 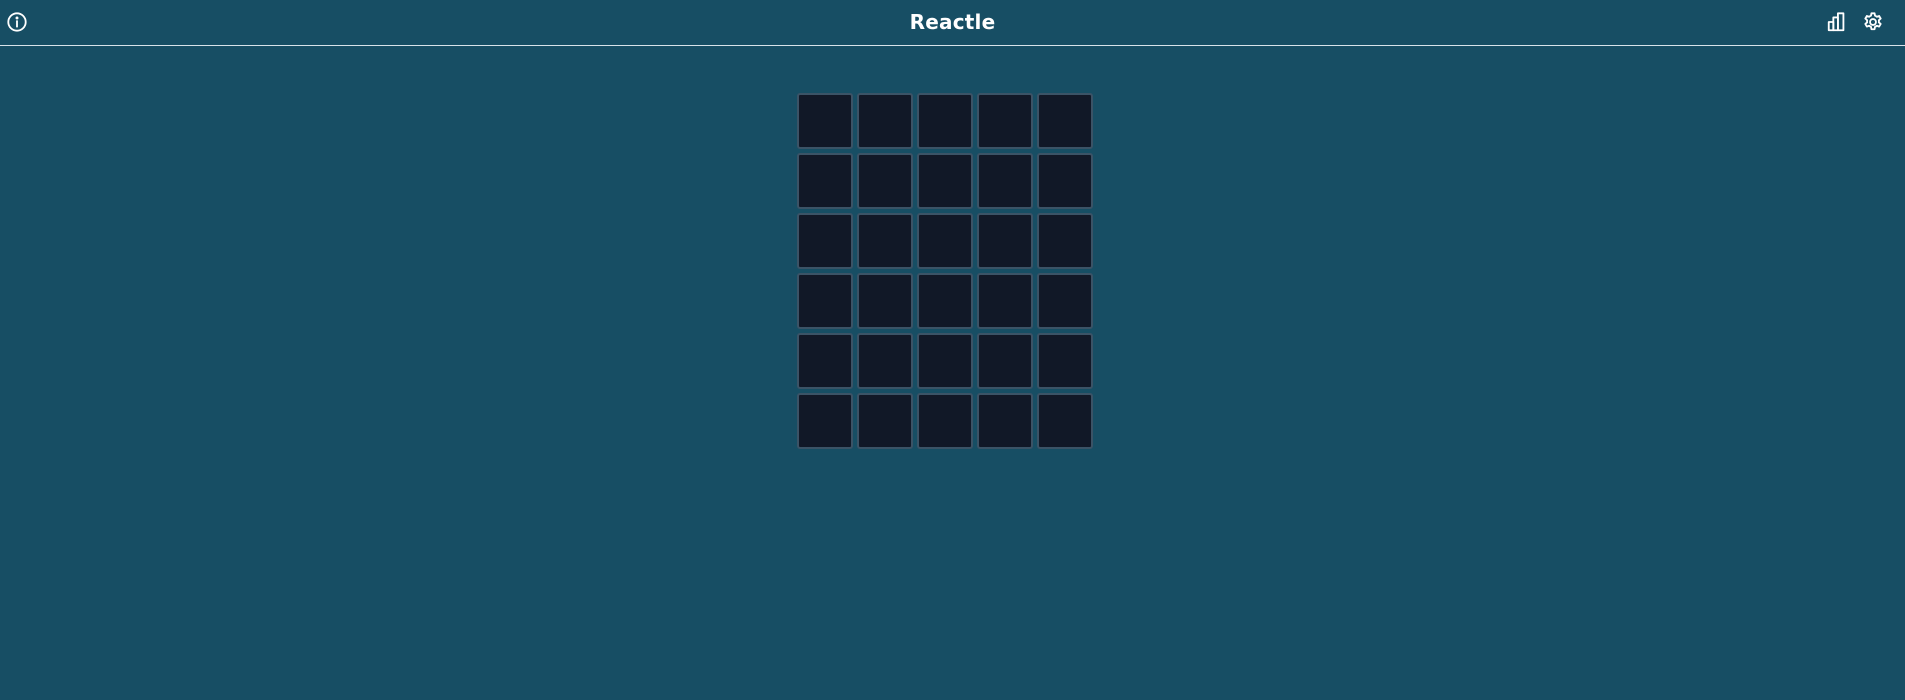 I want to click on gear-icon, so click(x=1873, y=22).